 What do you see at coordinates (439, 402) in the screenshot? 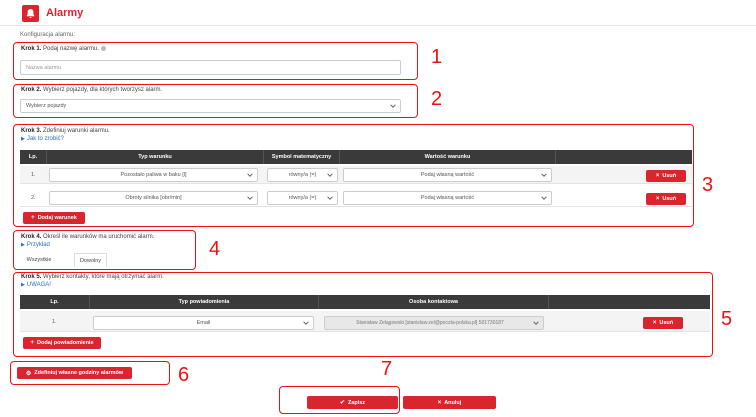
I see `close-icon: ×` at bounding box center [439, 402].